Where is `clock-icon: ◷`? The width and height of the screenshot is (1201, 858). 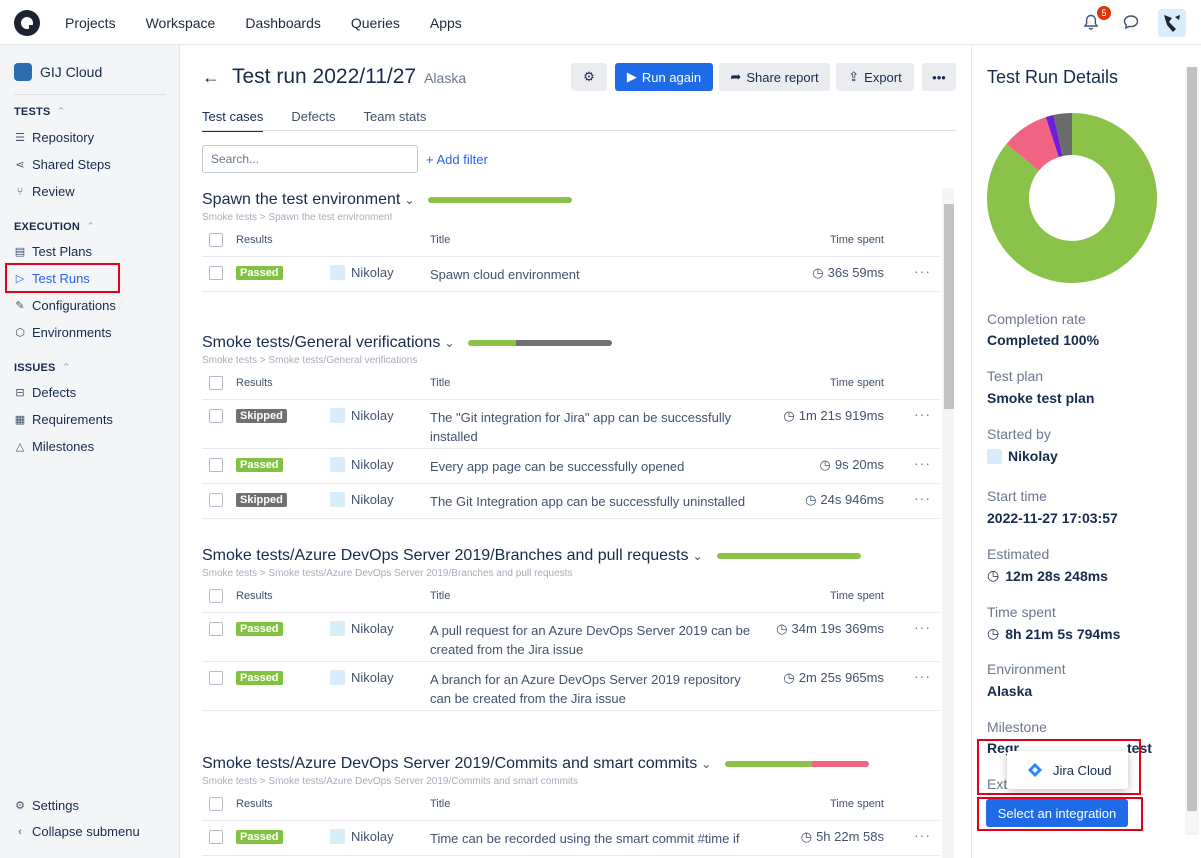
clock-icon: ◷ is located at coordinates (789, 677).